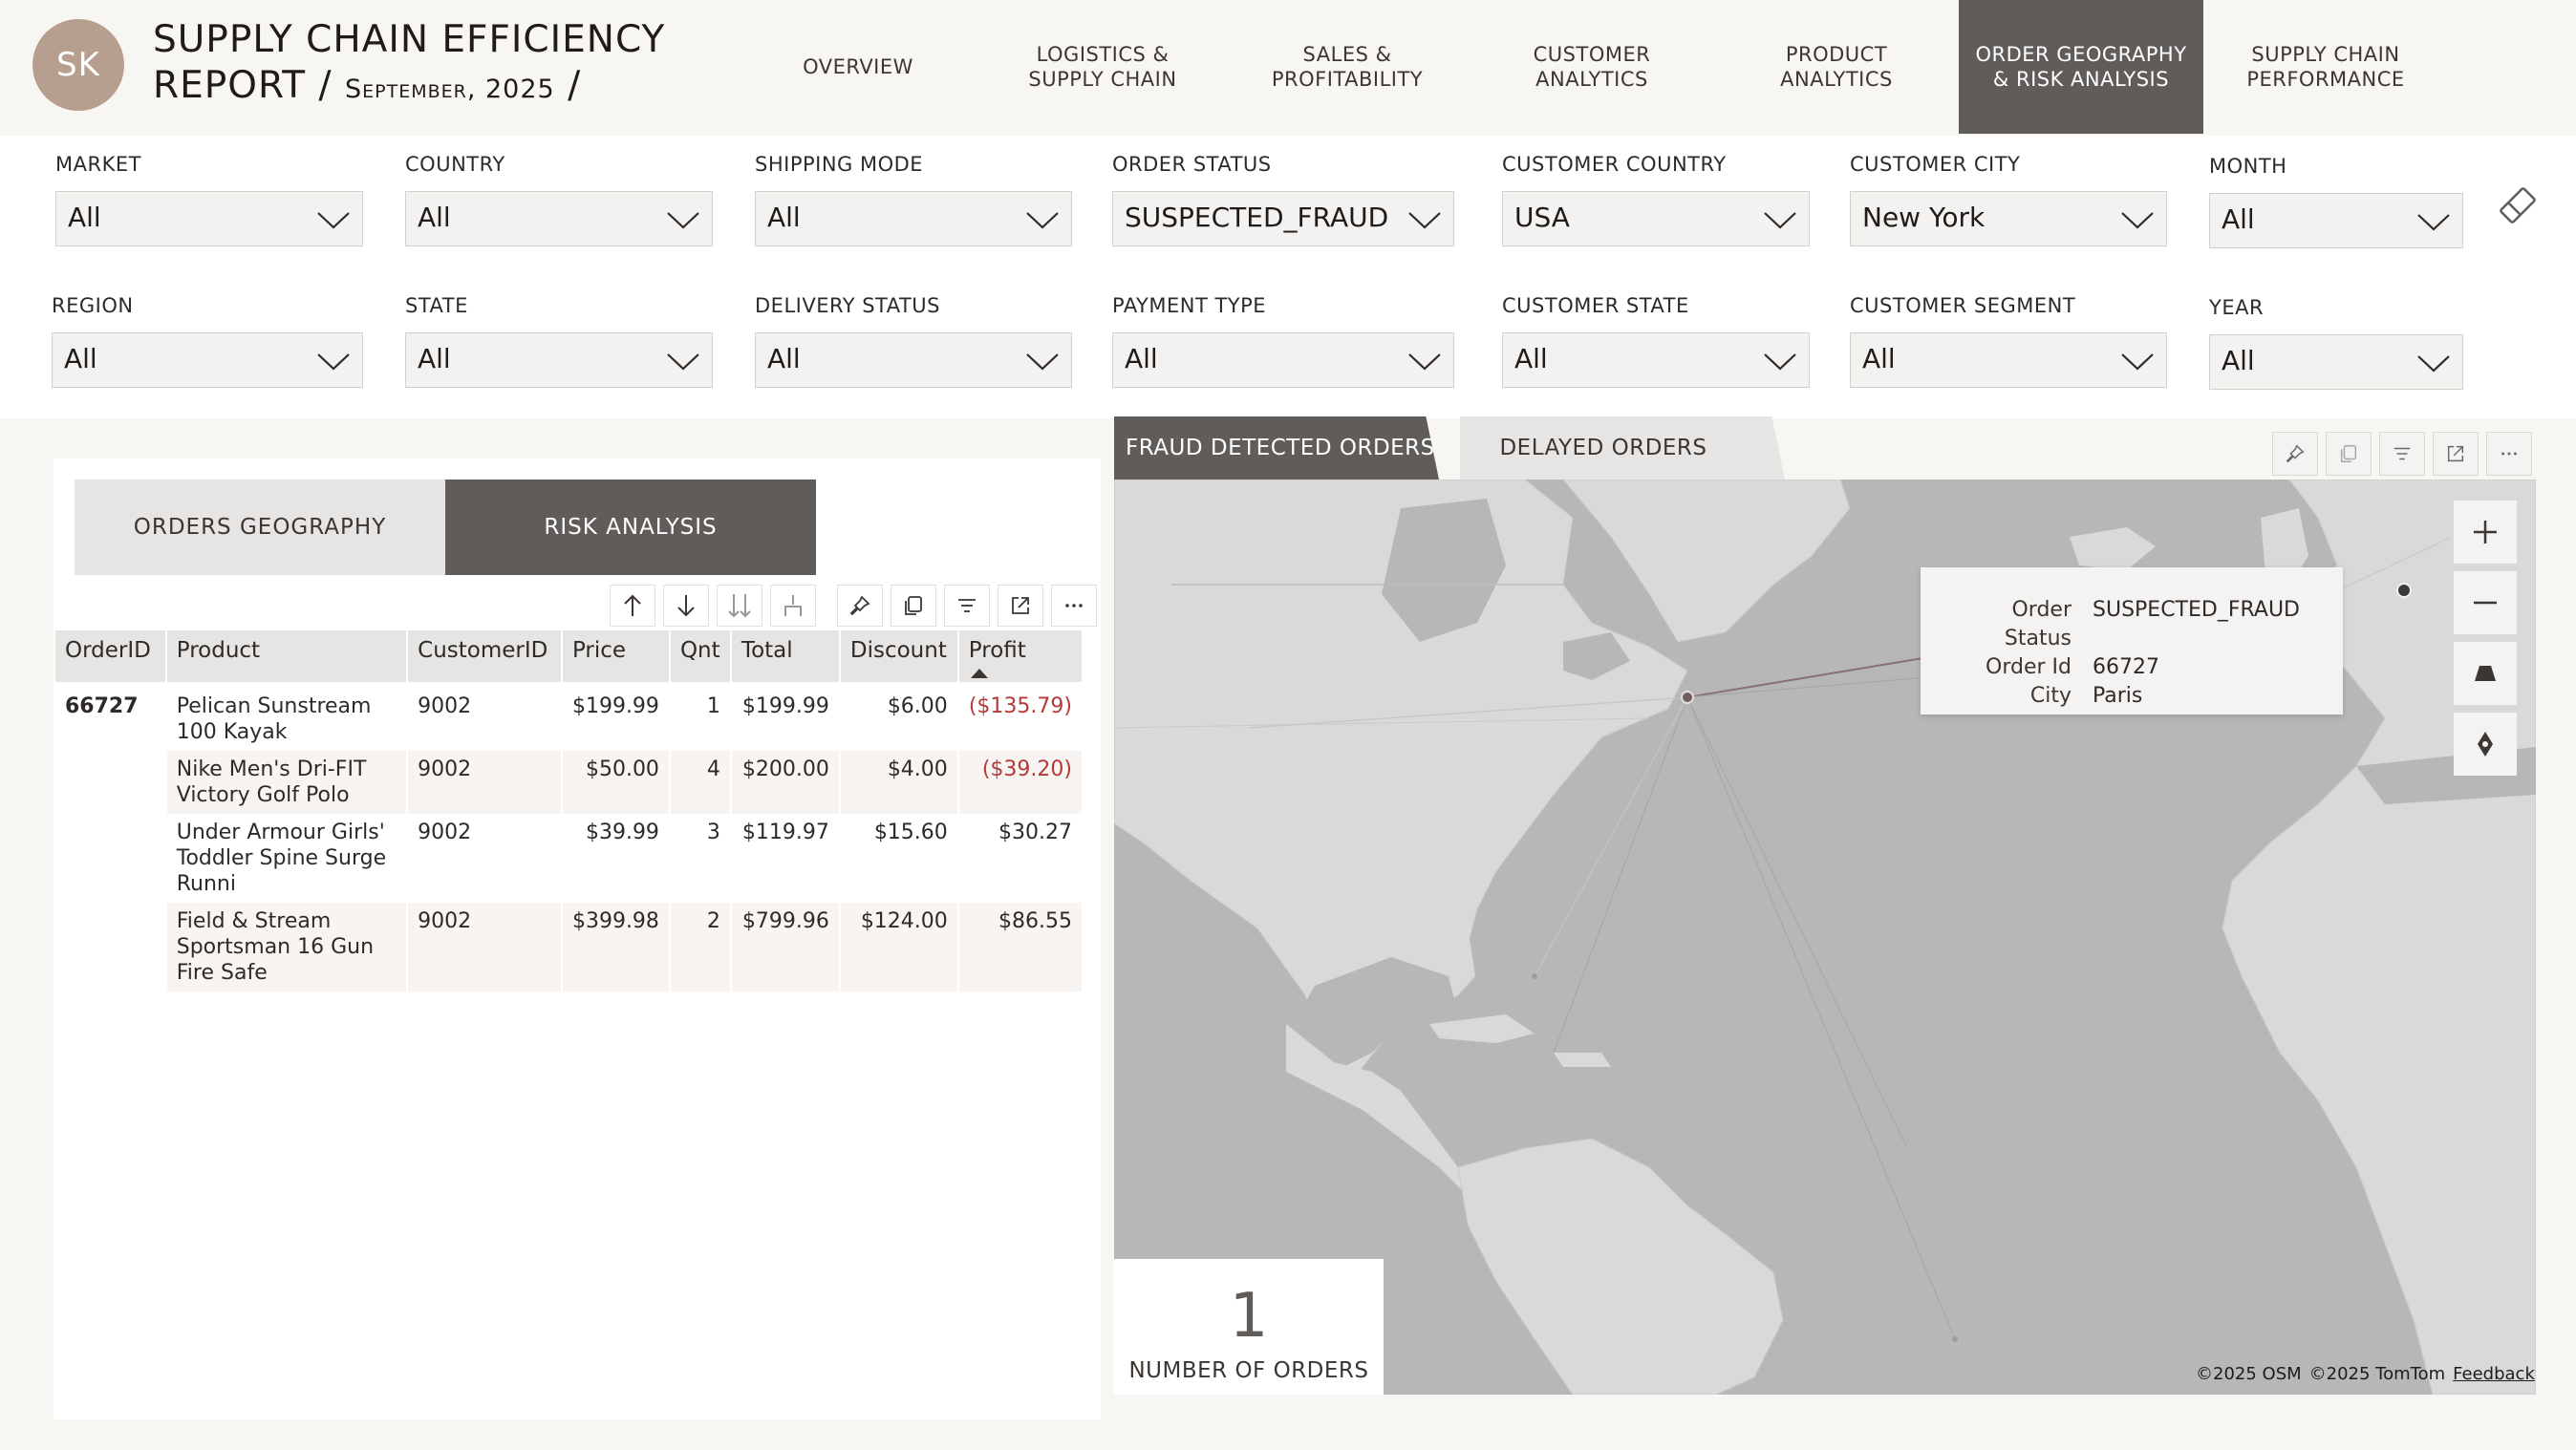 This screenshot has width=2576, height=1450. What do you see at coordinates (207, 360) in the screenshot?
I see `region-dropdown: All` at bounding box center [207, 360].